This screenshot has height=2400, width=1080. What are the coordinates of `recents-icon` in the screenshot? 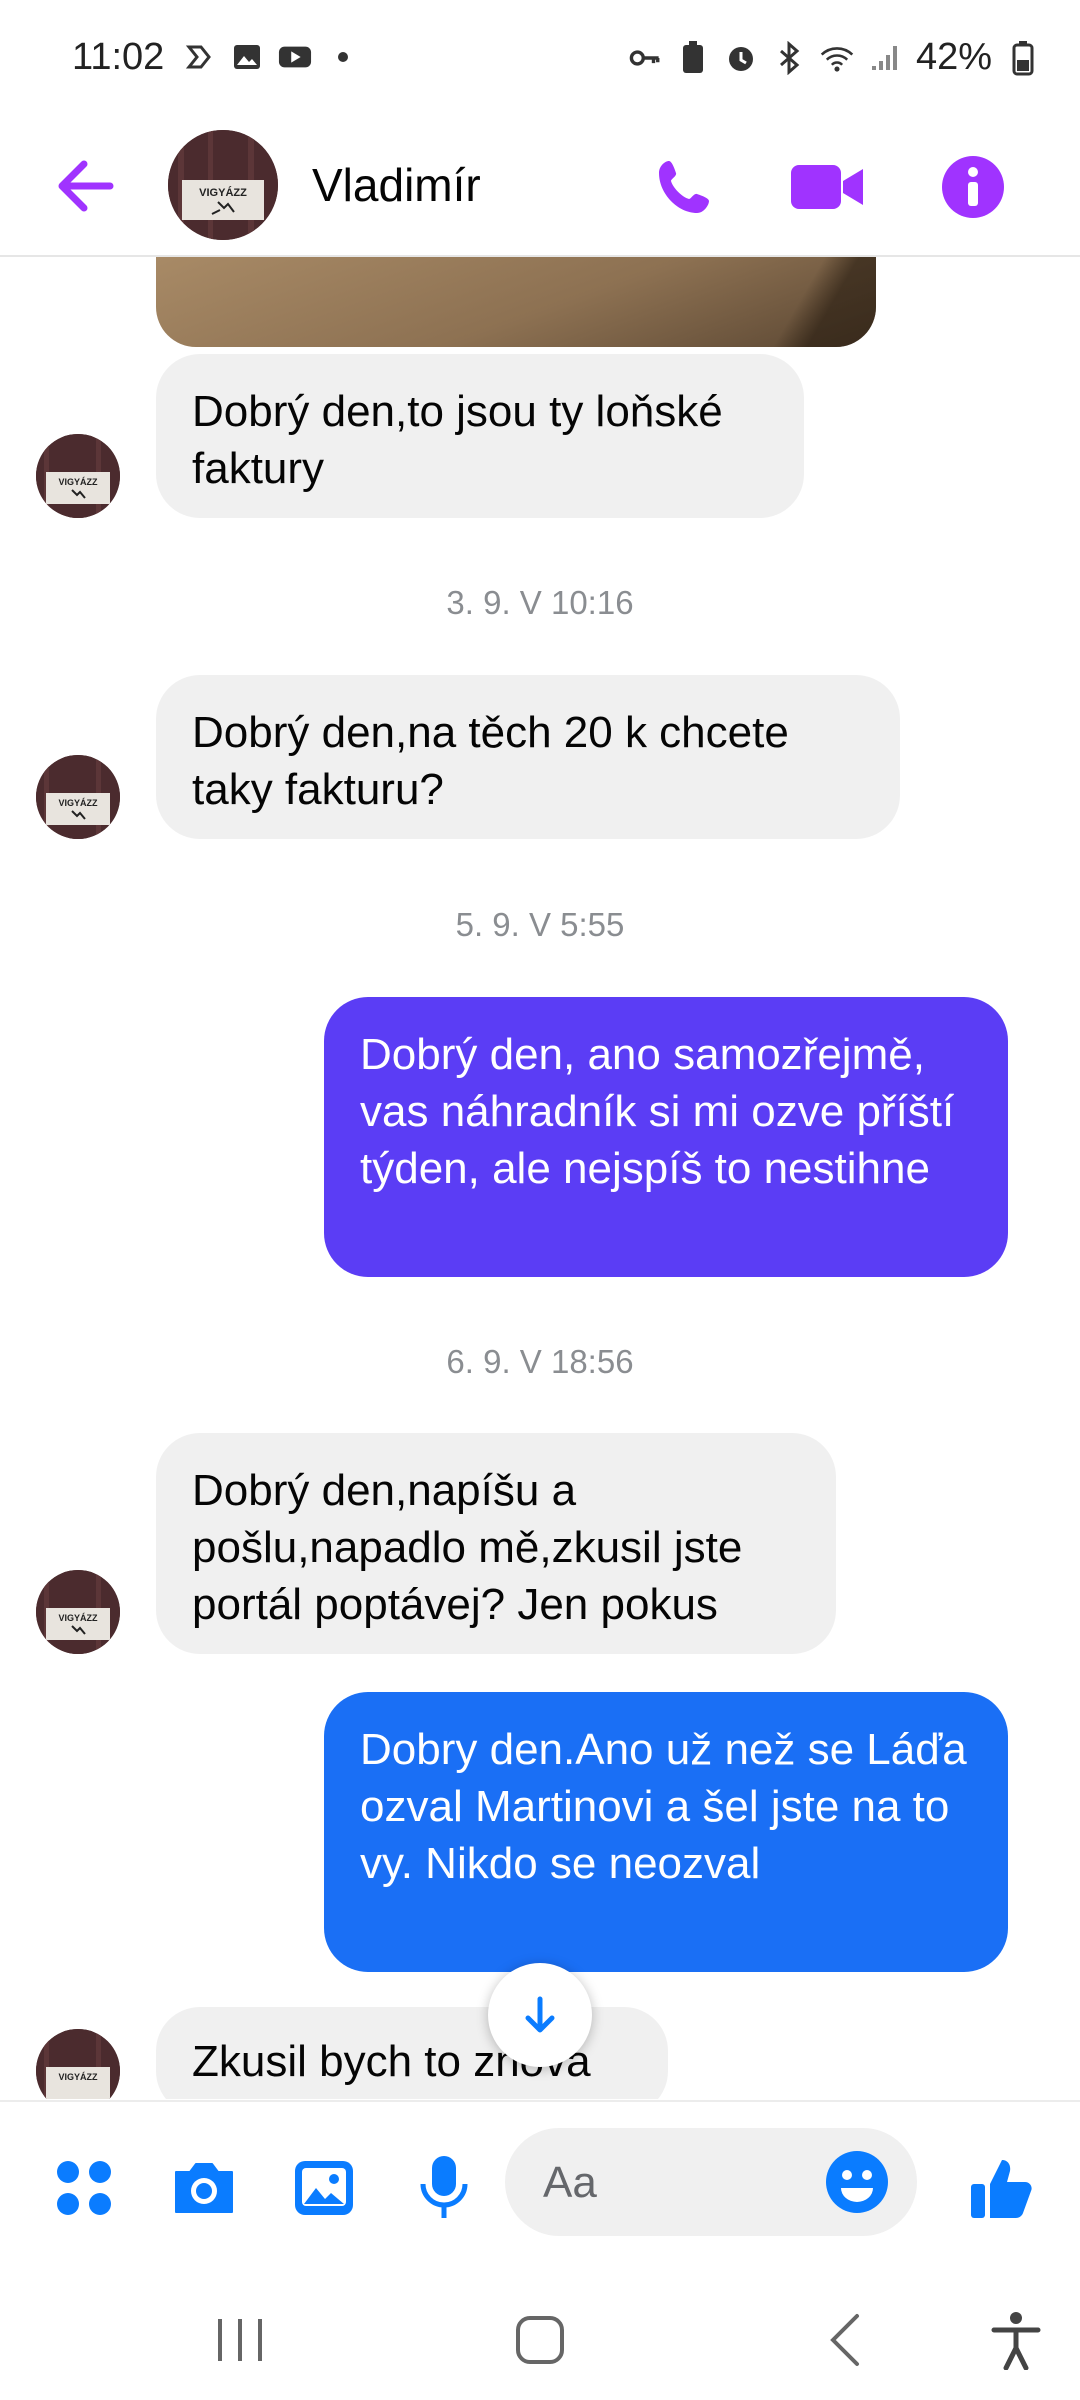 It's located at (240, 2340).